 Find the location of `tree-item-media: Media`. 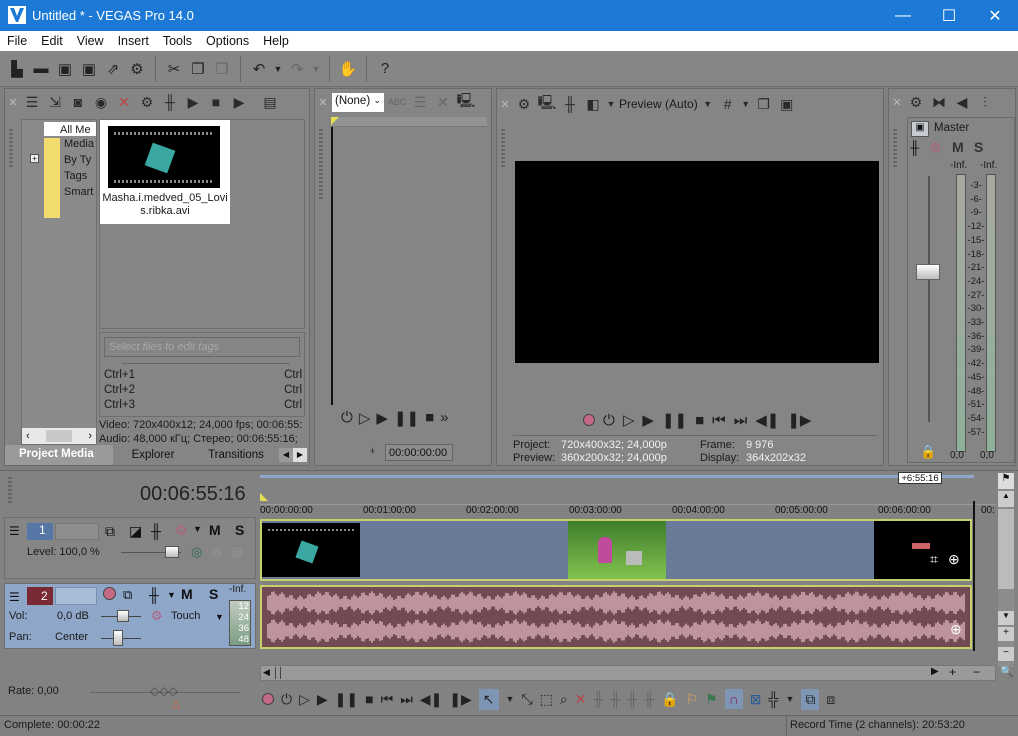

tree-item-media: Media is located at coordinates (79, 144).